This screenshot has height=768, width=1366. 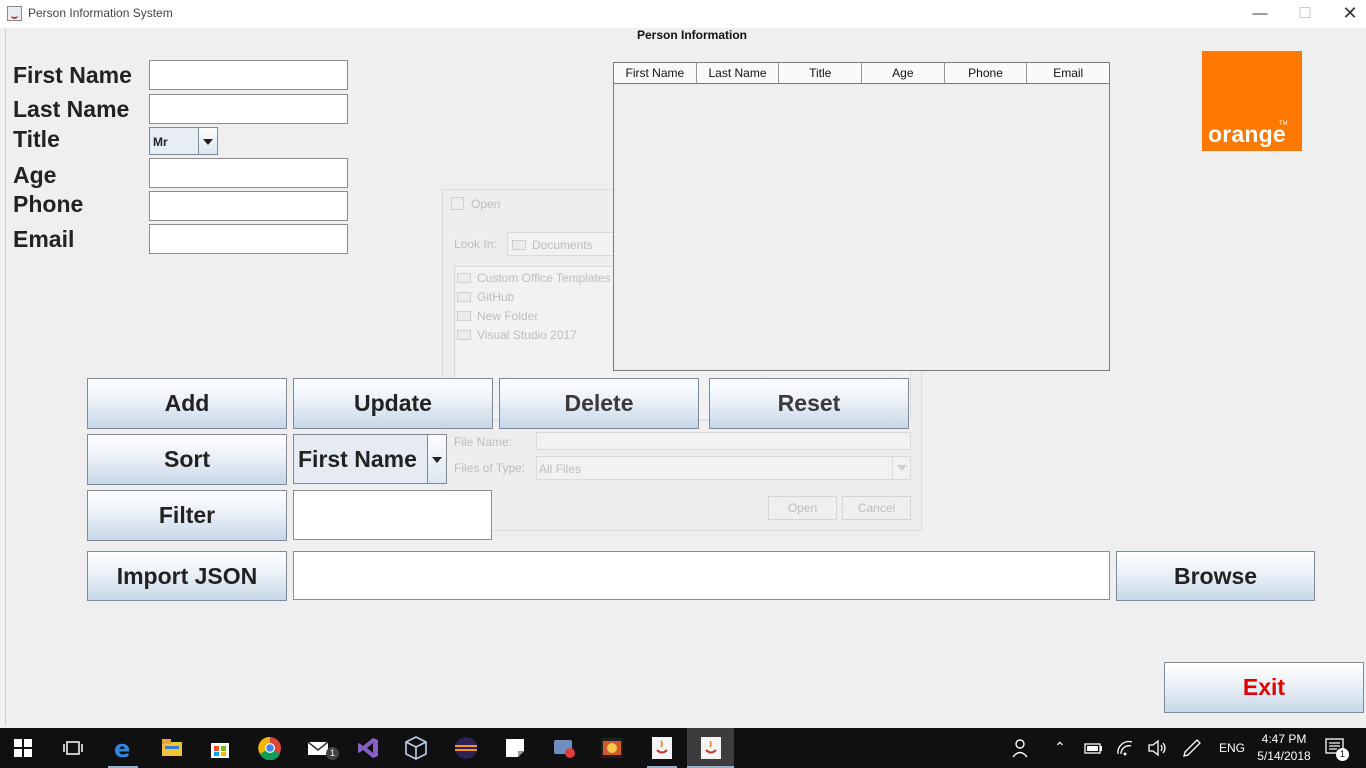 I want to click on window-title: Person Information System, so click(x=100, y=13).